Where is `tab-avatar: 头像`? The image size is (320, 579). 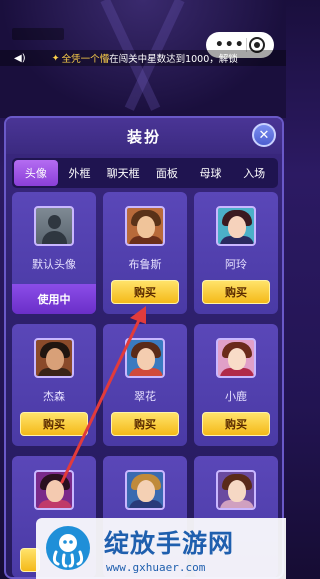
tab-avatar: 头像 is located at coordinates (36, 173).